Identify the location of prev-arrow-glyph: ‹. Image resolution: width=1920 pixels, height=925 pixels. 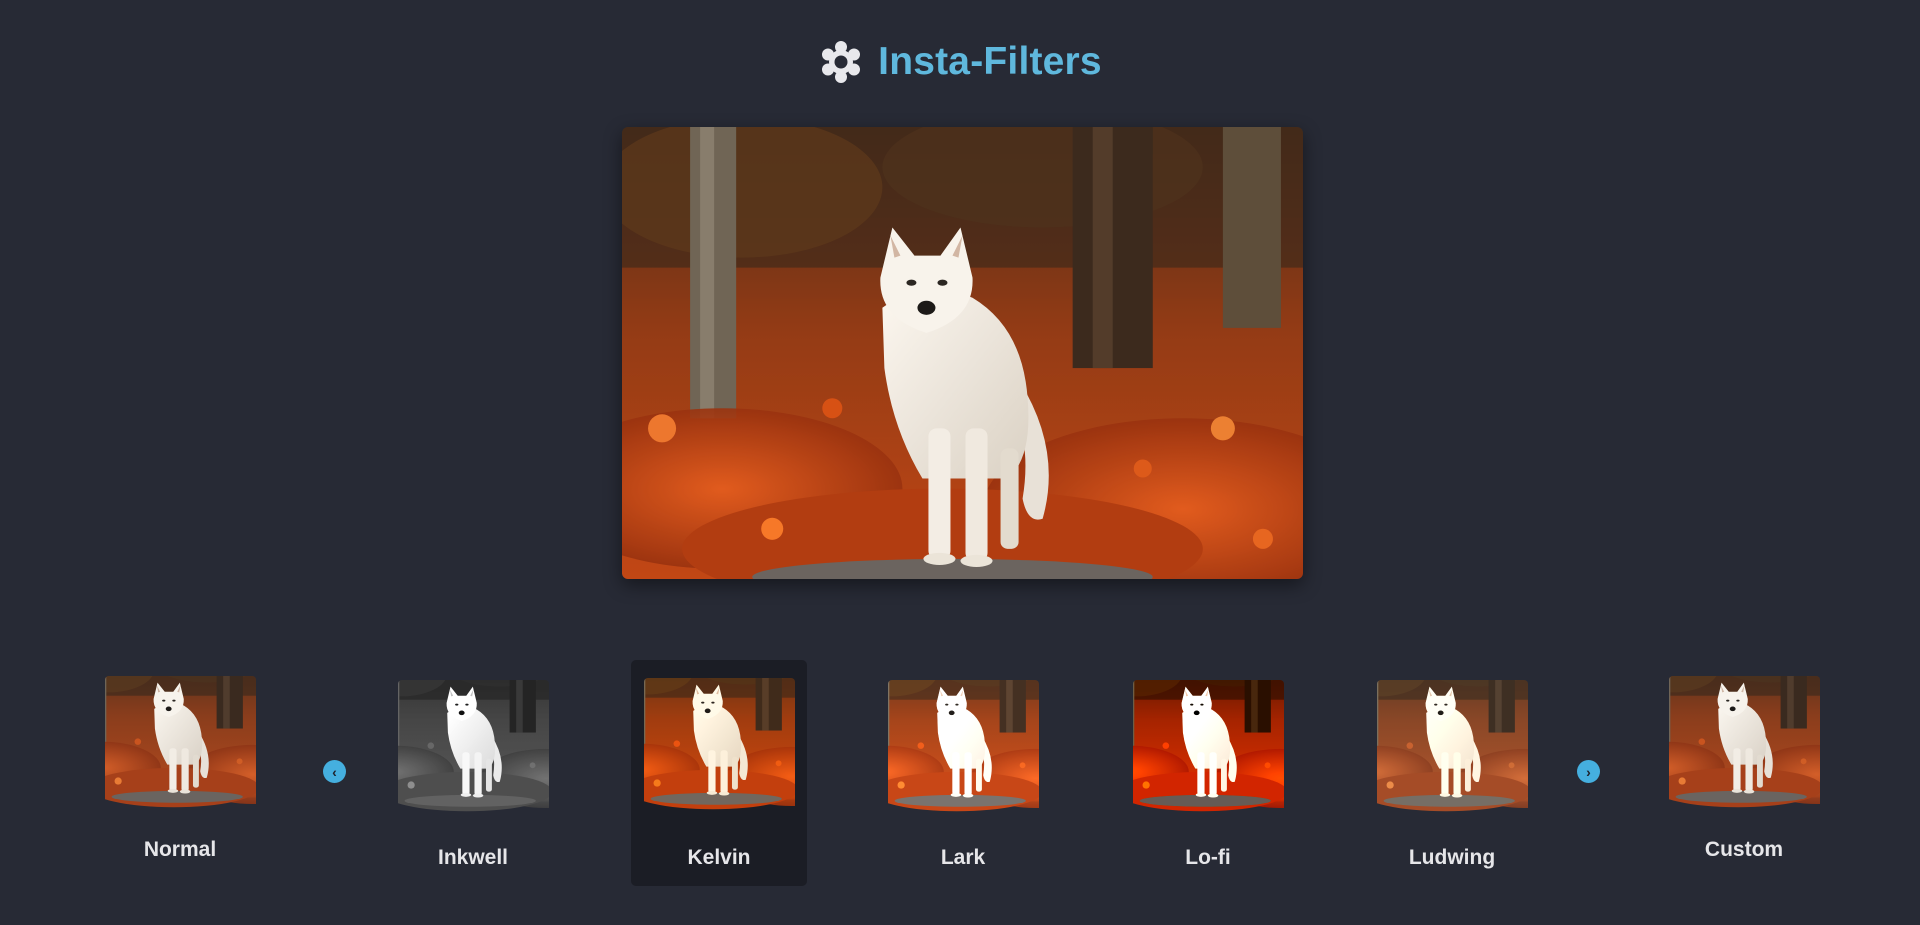
(334, 771).